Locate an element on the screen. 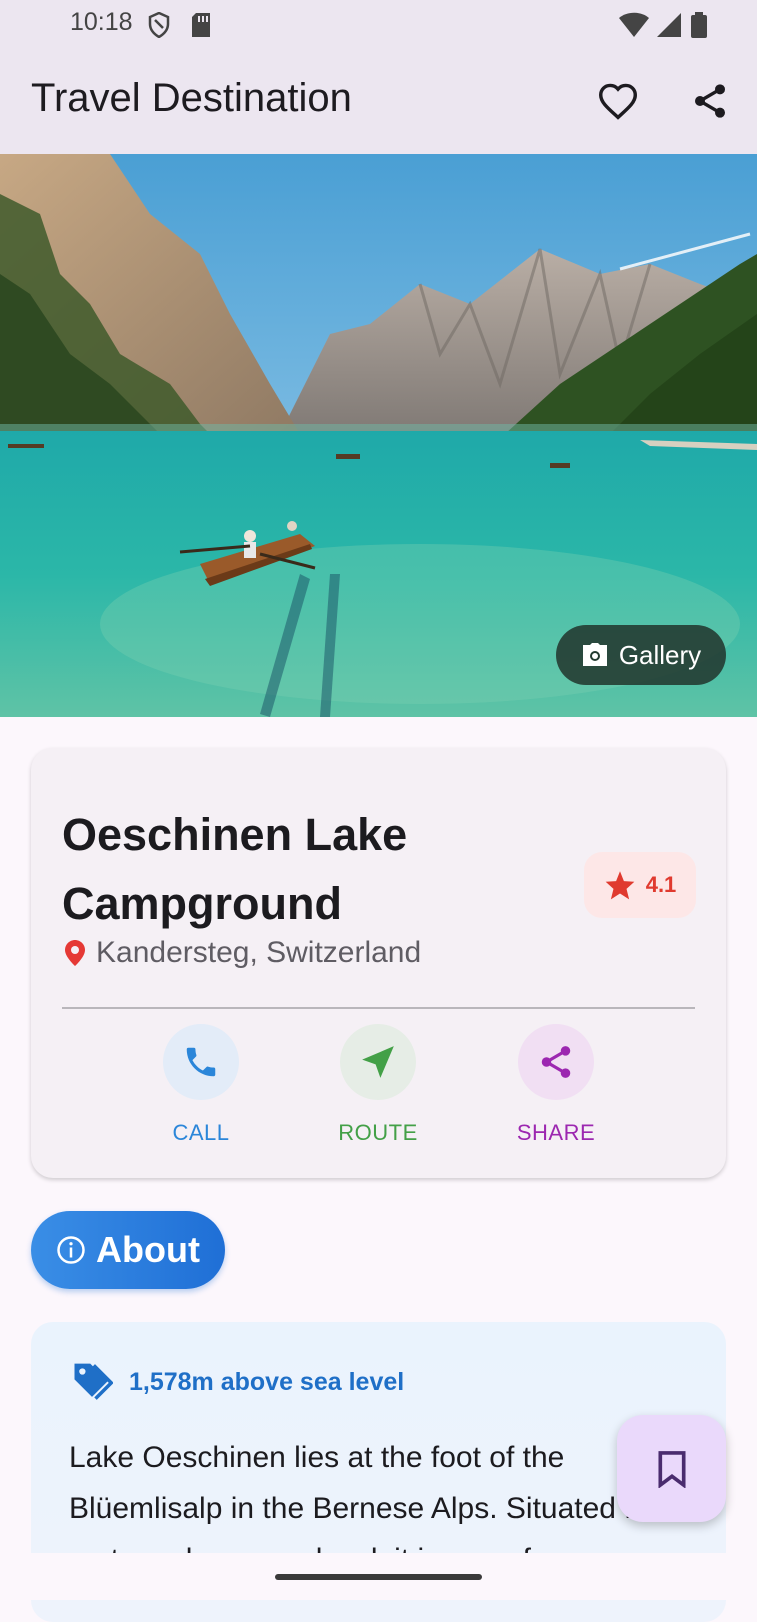  wifi-icon is located at coordinates (634, 24).